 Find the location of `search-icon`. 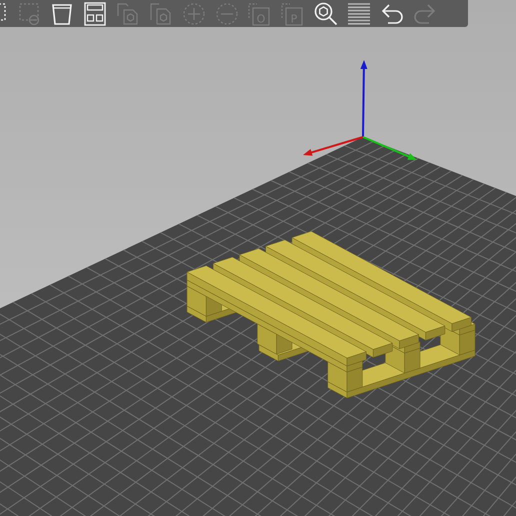

search-icon is located at coordinates (326, 14).